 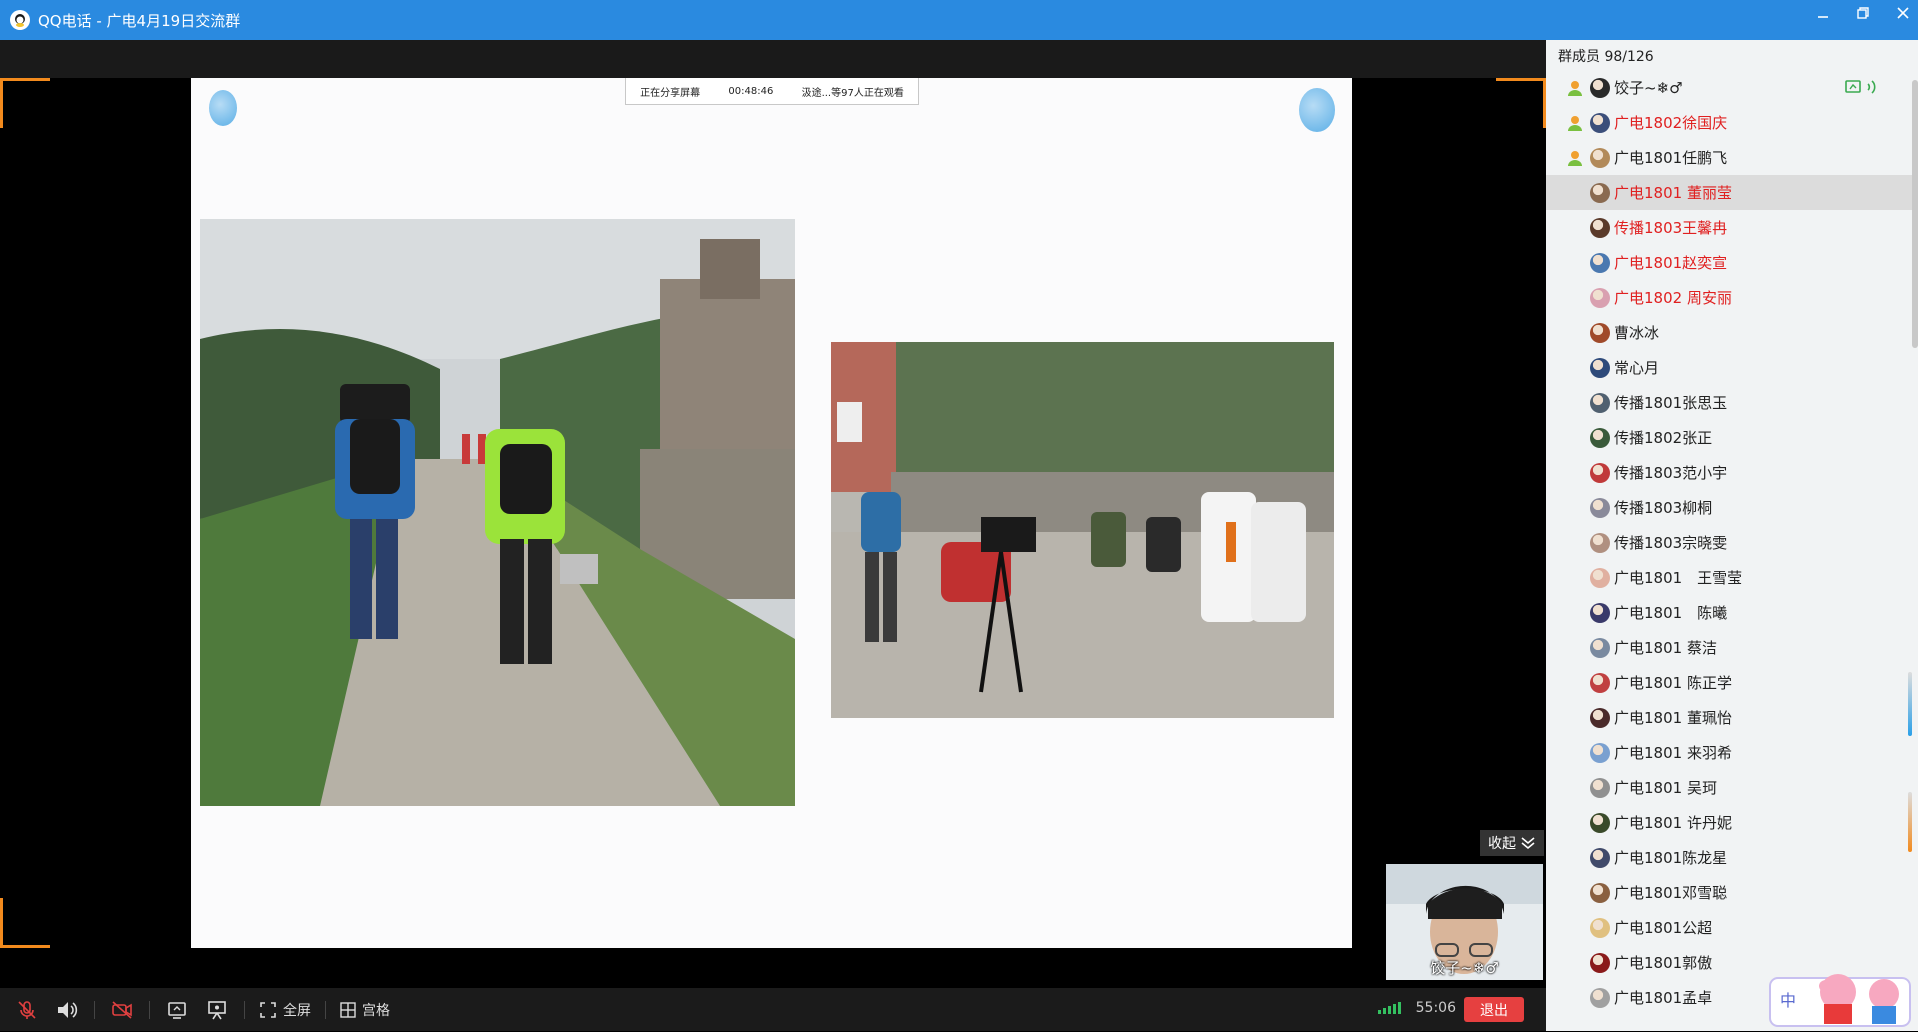 I want to click on close-button, so click(x=1903, y=15).